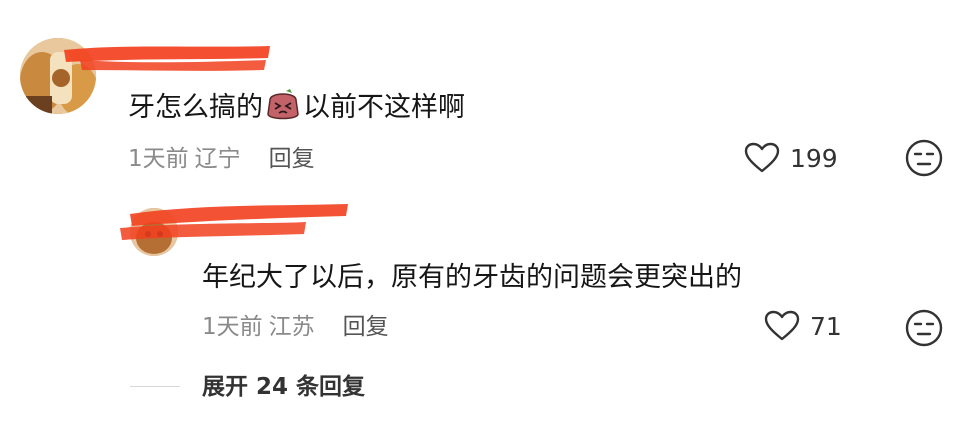  What do you see at coordinates (155, 386) in the screenshot?
I see `expand-divider` at bounding box center [155, 386].